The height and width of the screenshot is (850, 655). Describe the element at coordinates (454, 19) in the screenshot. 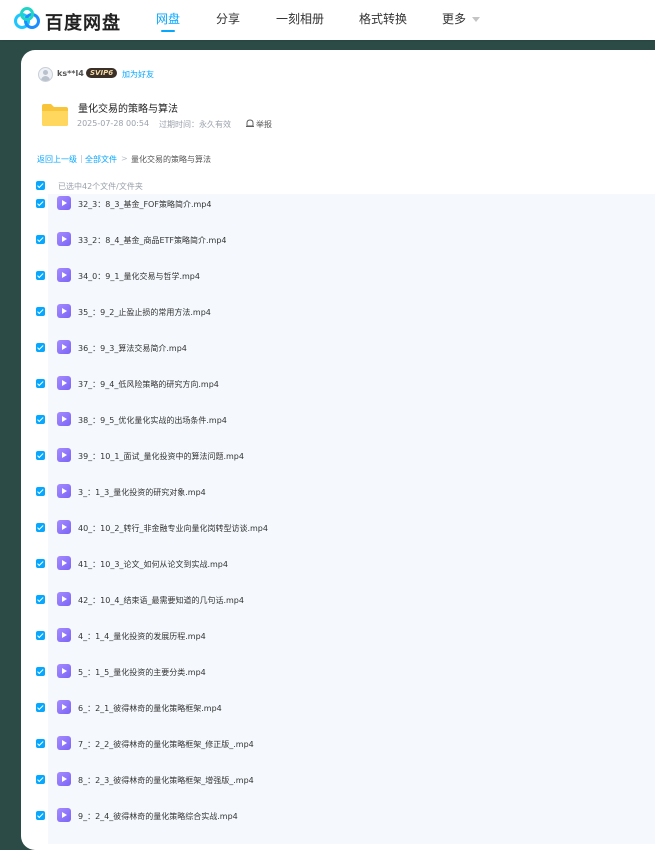

I see `nav-more-label: 更多` at that location.